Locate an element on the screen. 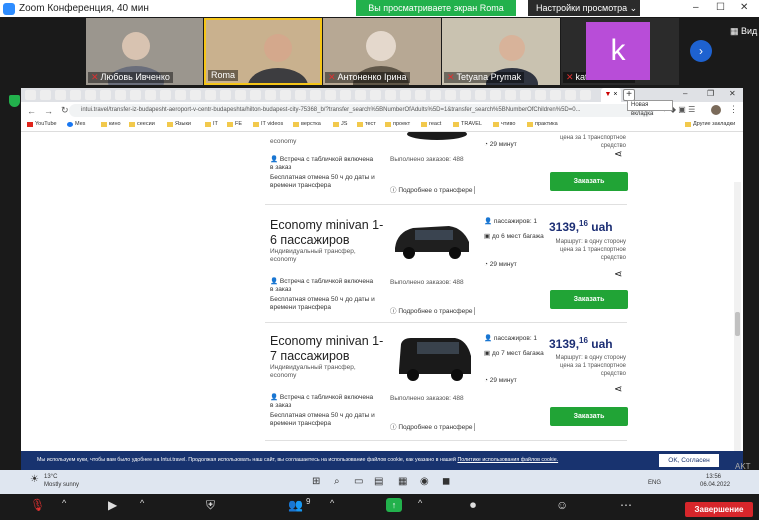  bookmark-folder: TRAVEL is located at coordinates (467, 124).